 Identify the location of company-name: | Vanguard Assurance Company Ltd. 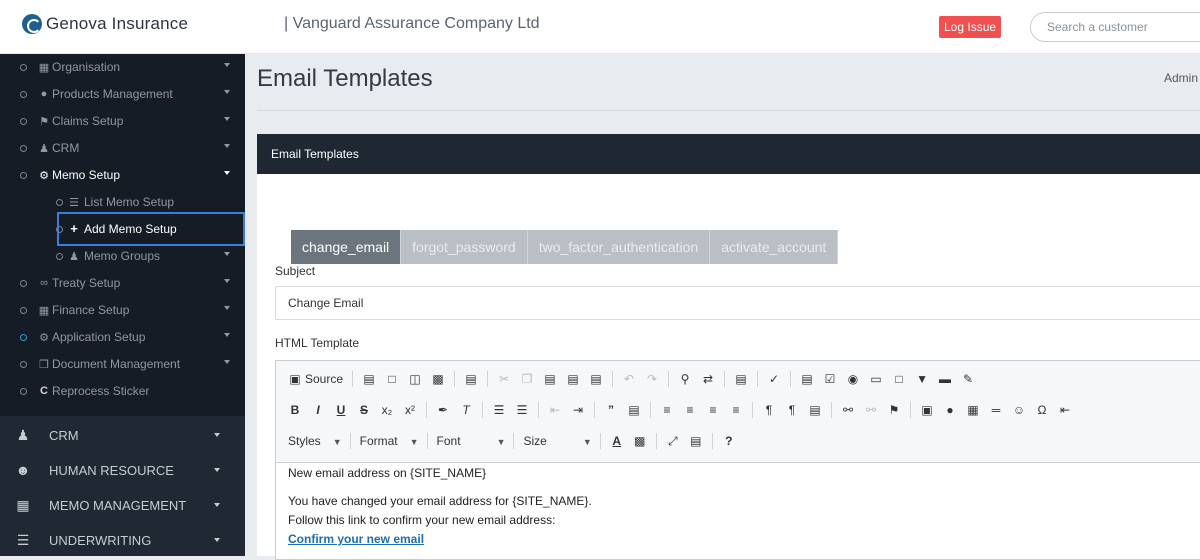
(412, 23).